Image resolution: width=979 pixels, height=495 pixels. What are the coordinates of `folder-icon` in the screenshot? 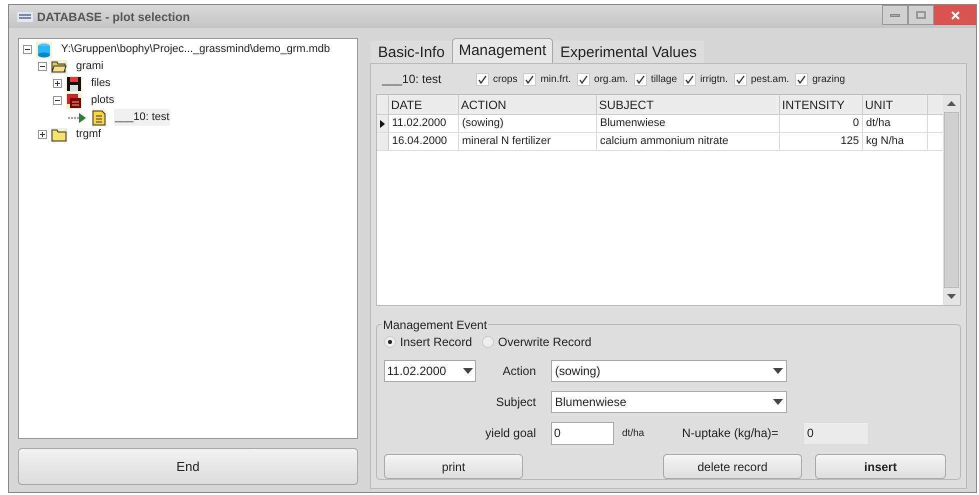 It's located at (59, 135).